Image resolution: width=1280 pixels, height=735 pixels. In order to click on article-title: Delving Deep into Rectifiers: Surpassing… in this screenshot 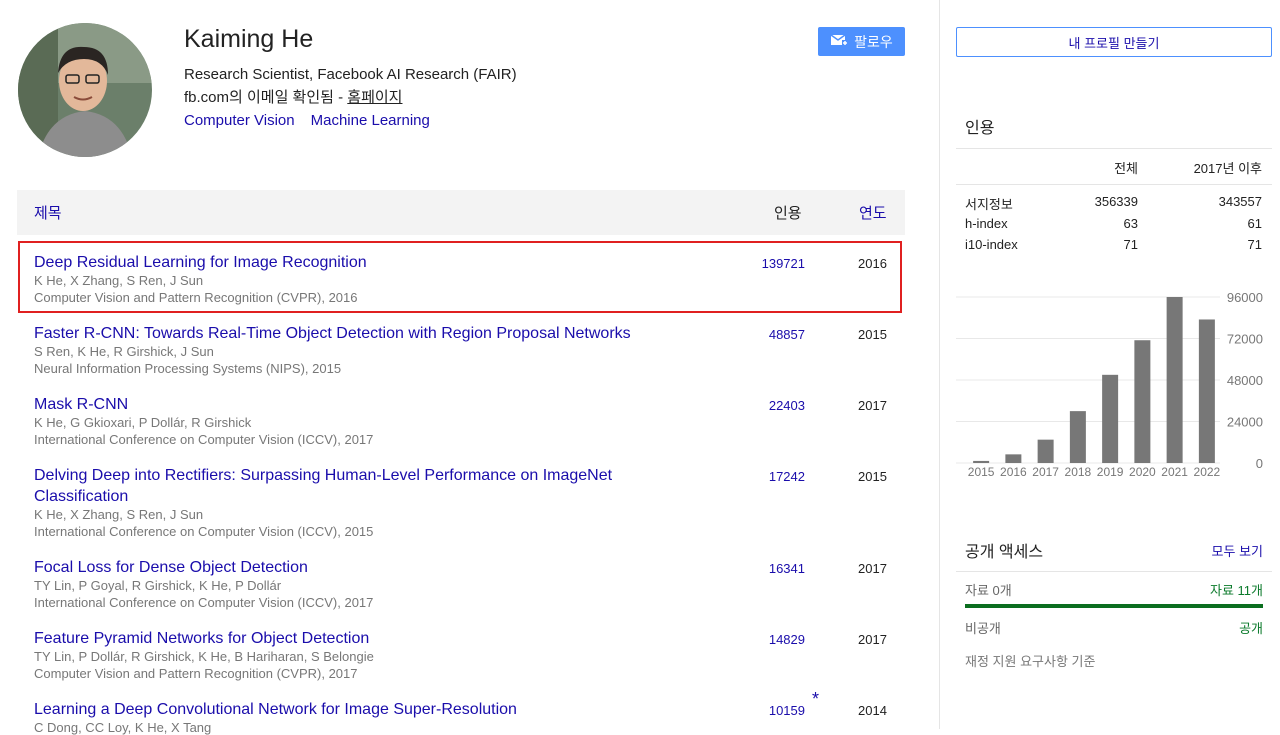, I will do `click(349, 486)`.